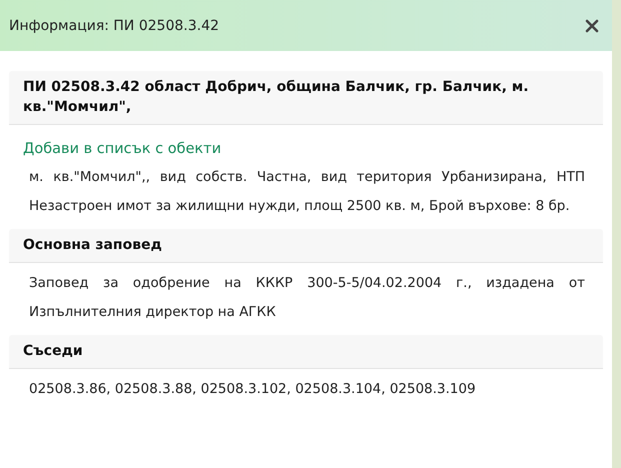 The image size is (621, 468). I want to click on window-title: Информация: ПИ 02508.3.42, so click(114, 26).